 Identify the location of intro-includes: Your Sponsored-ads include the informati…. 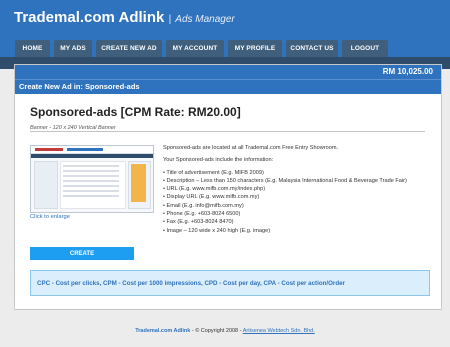
(218, 160).